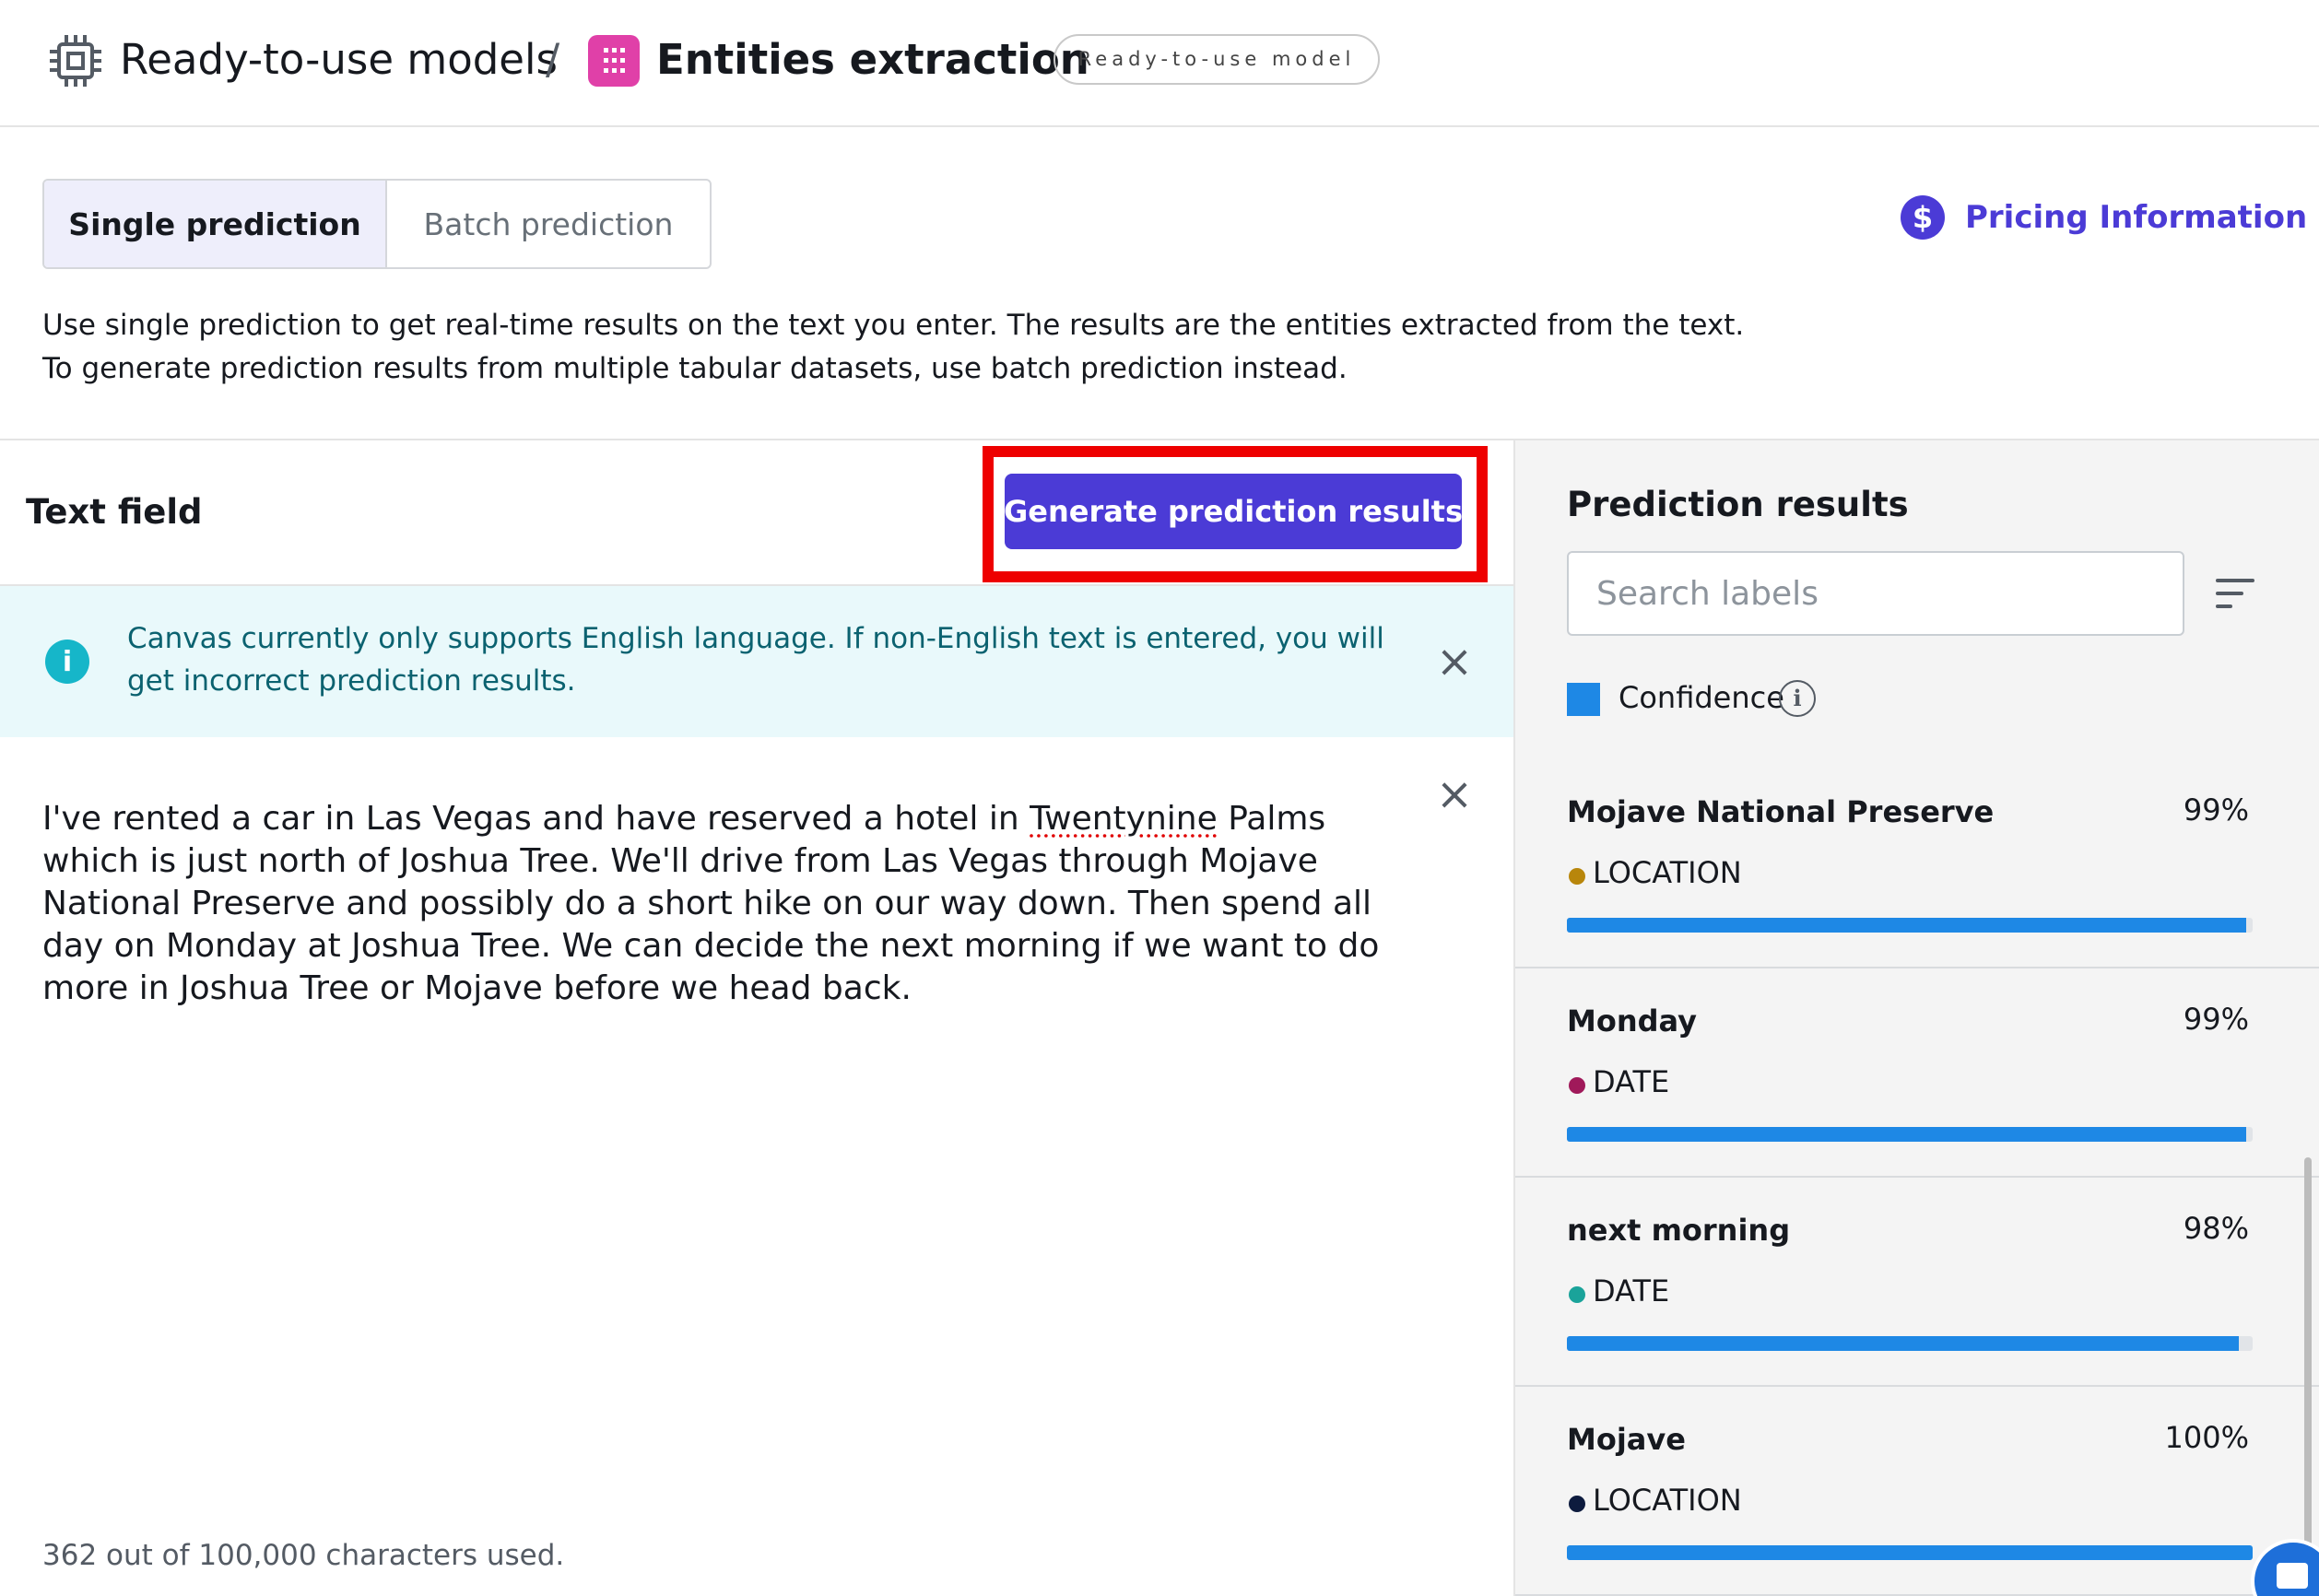 This screenshot has width=2319, height=1596. I want to click on entities-extraction-icon, so click(614, 61).